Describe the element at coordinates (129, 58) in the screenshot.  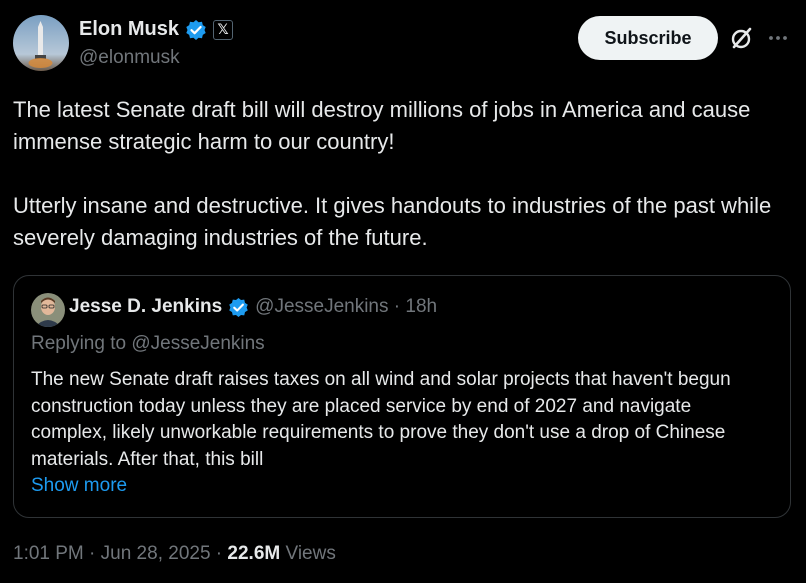
I see `author-handle: @elonmusk` at that location.